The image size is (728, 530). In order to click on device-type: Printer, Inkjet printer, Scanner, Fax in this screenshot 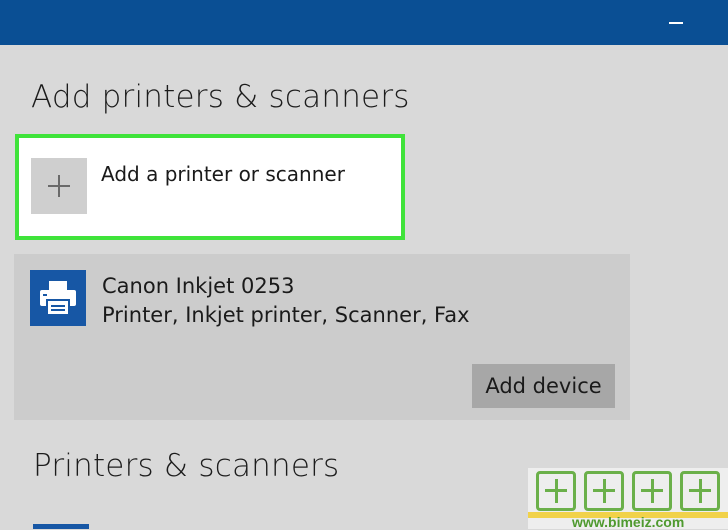, I will do `click(286, 315)`.